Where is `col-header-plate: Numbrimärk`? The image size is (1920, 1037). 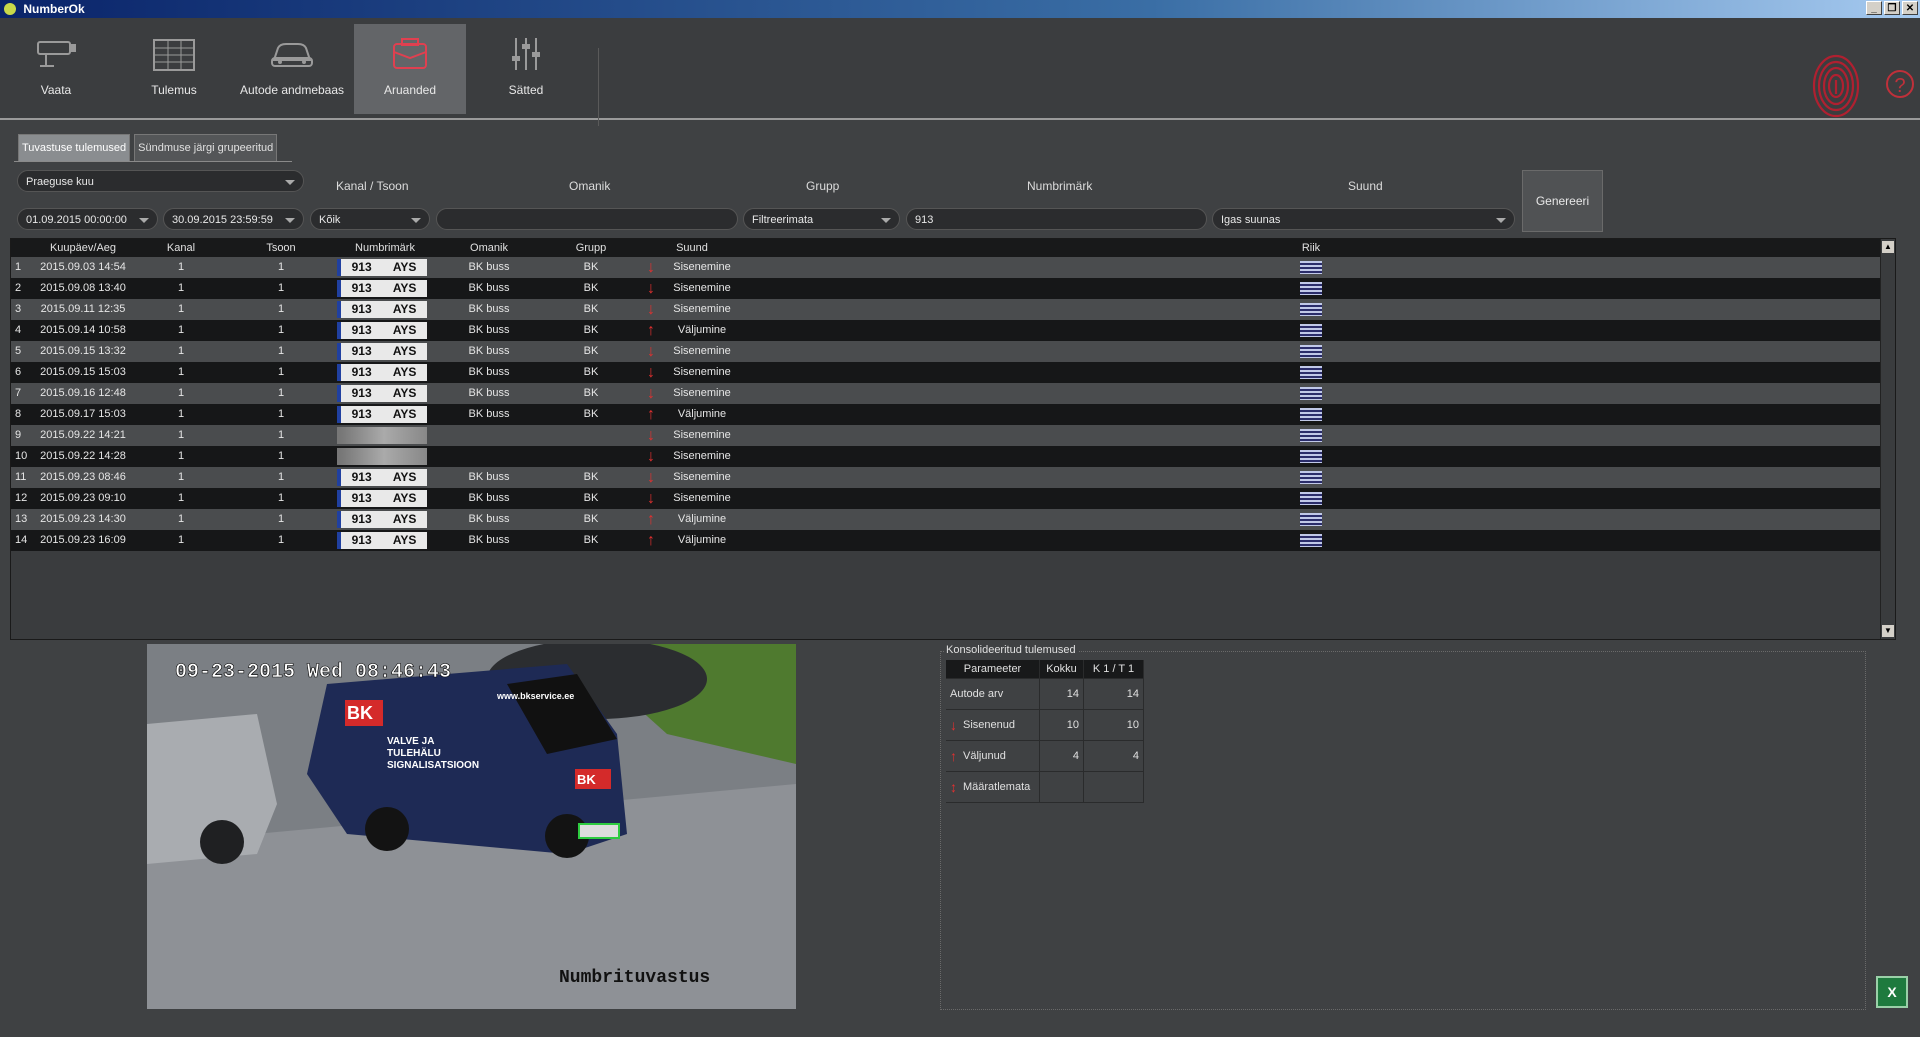 col-header-plate: Numbrimärk is located at coordinates (385, 248).